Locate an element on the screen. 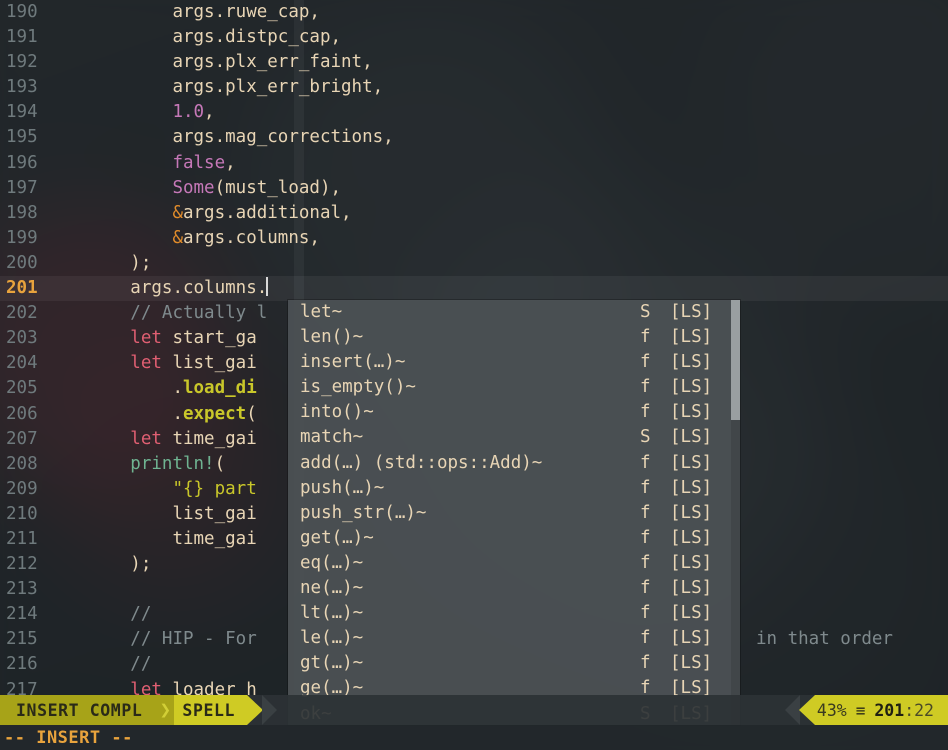 The width and height of the screenshot is (948, 750). editor-line: 198 &args.additional, is located at coordinates (474, 213).